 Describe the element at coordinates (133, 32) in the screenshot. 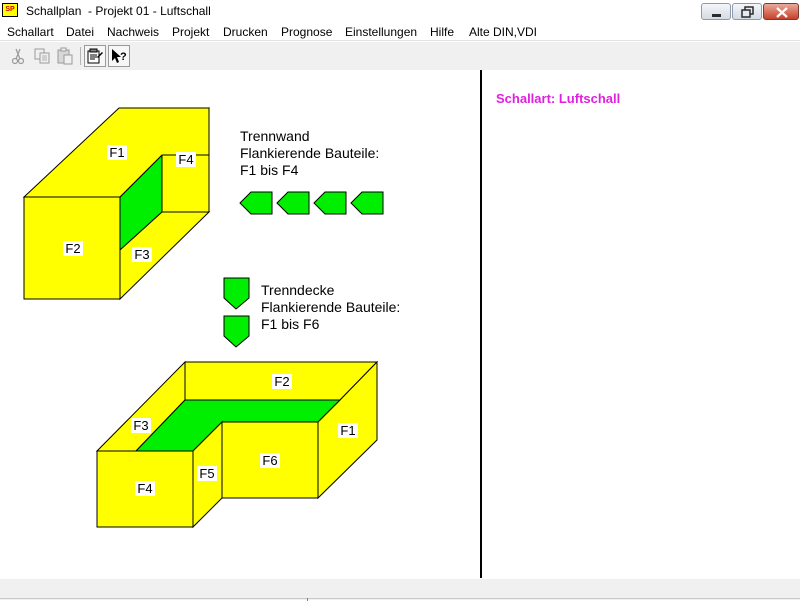

I see `menu-nachweis: Nachweis` at that location.